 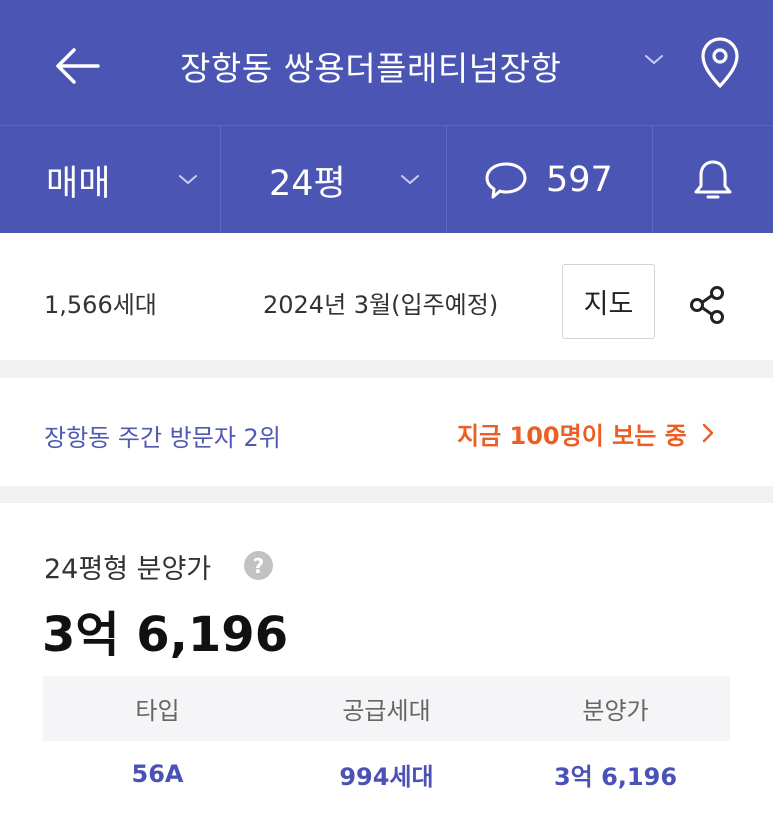 What do you see at coordinates (162, 438) in the screenshot?
I see `visitor-rank: 장항동 주간 방문자 2위` at bounding box center [162, 438].